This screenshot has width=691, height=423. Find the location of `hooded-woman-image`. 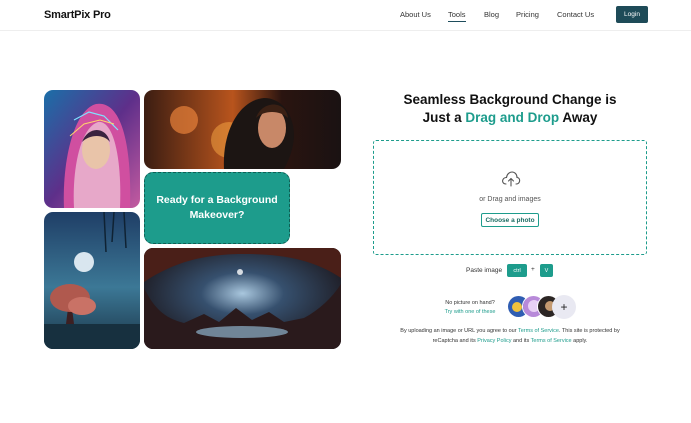

hooded-woman-image is located at coordinates (92, 149).